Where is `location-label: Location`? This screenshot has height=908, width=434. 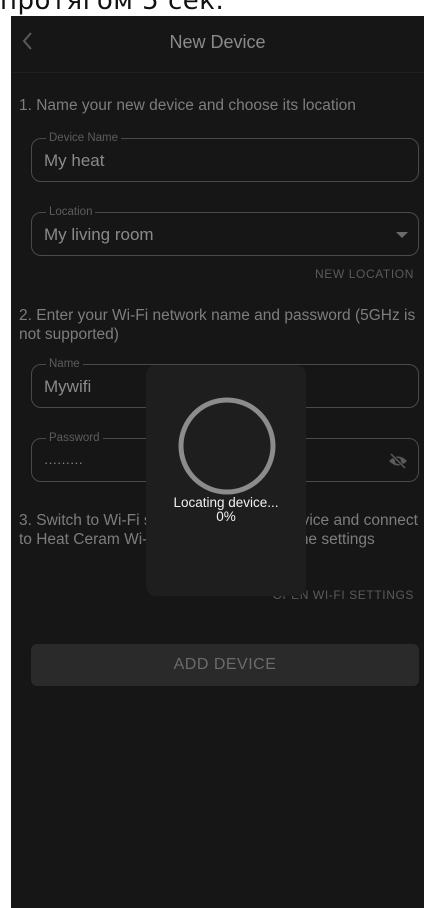 location-label: Location is located at coordinates (71, 212).